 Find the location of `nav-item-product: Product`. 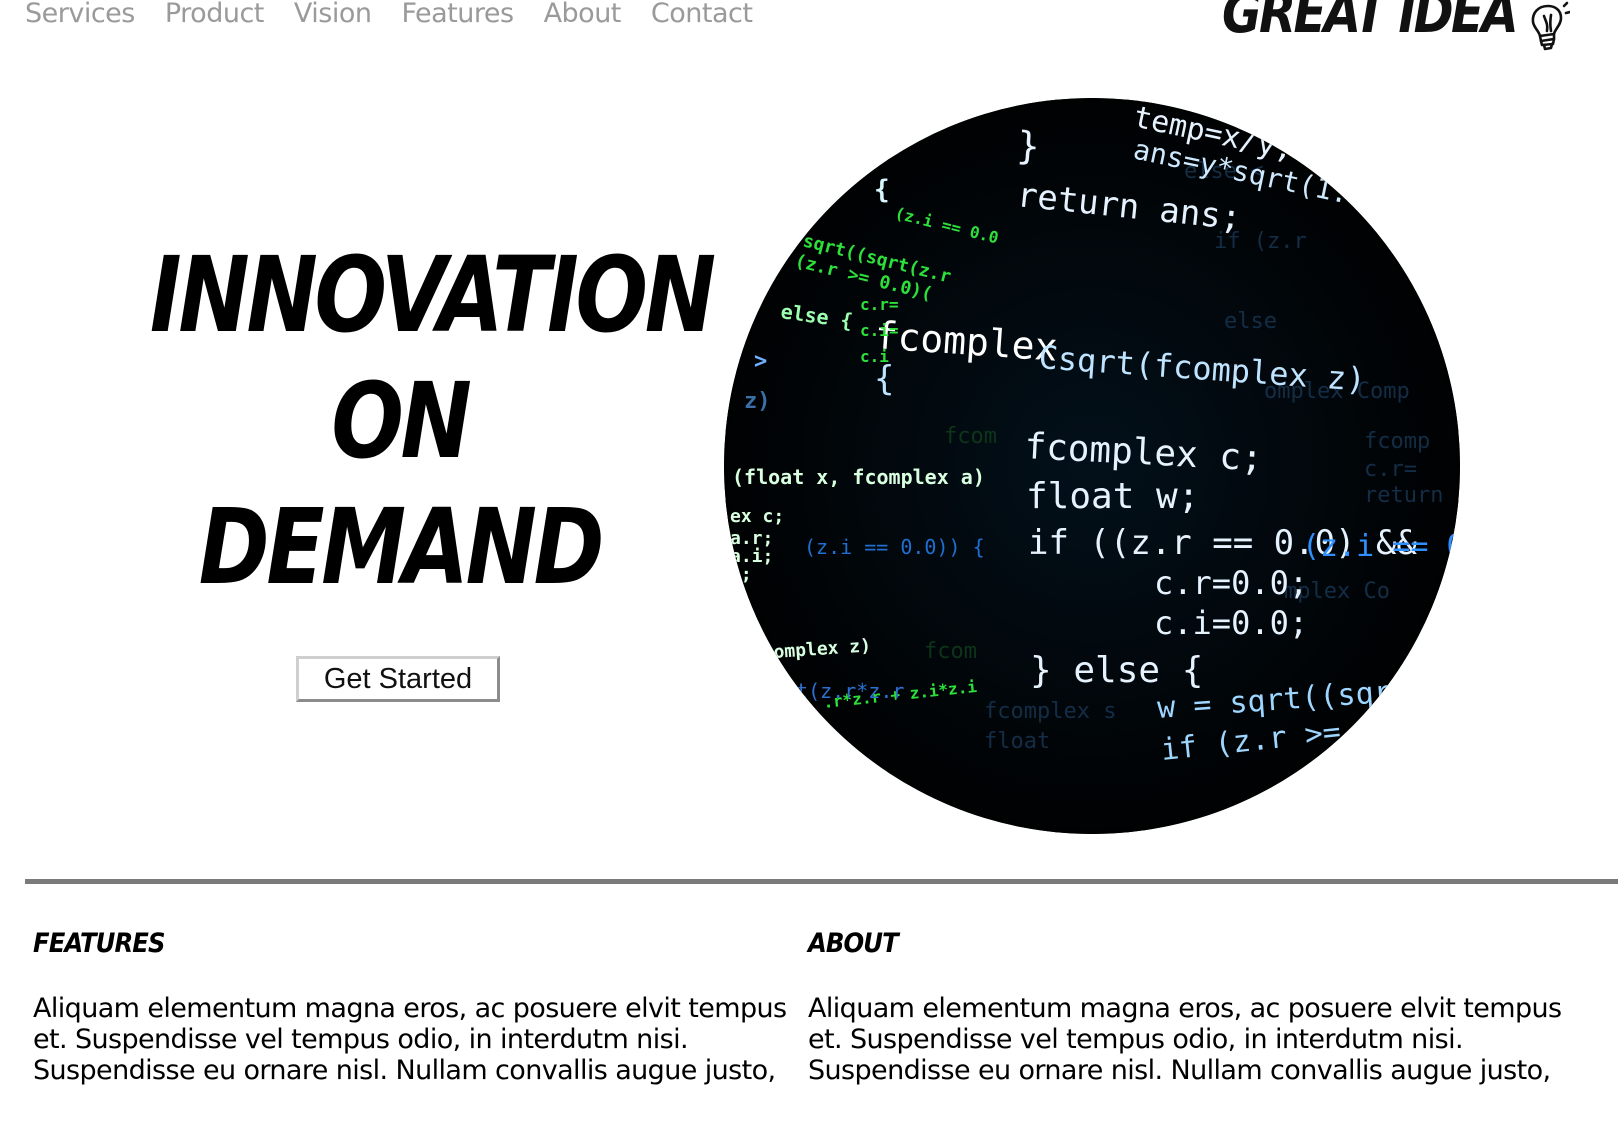

nav-item-product: Product is located at coordinates (215, 14).